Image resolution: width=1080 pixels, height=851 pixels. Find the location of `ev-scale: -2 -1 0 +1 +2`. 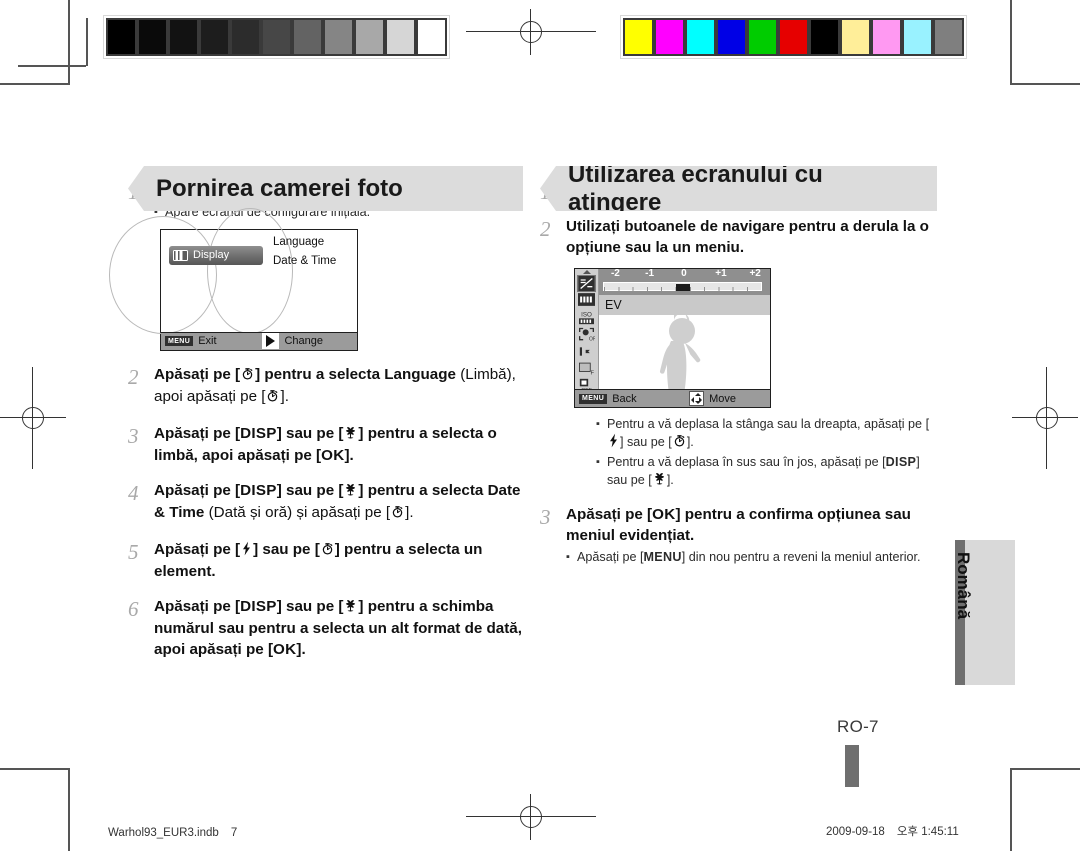

ev-scale: -2 -1 0 +1 +2 is located at coordinates (684, 281).